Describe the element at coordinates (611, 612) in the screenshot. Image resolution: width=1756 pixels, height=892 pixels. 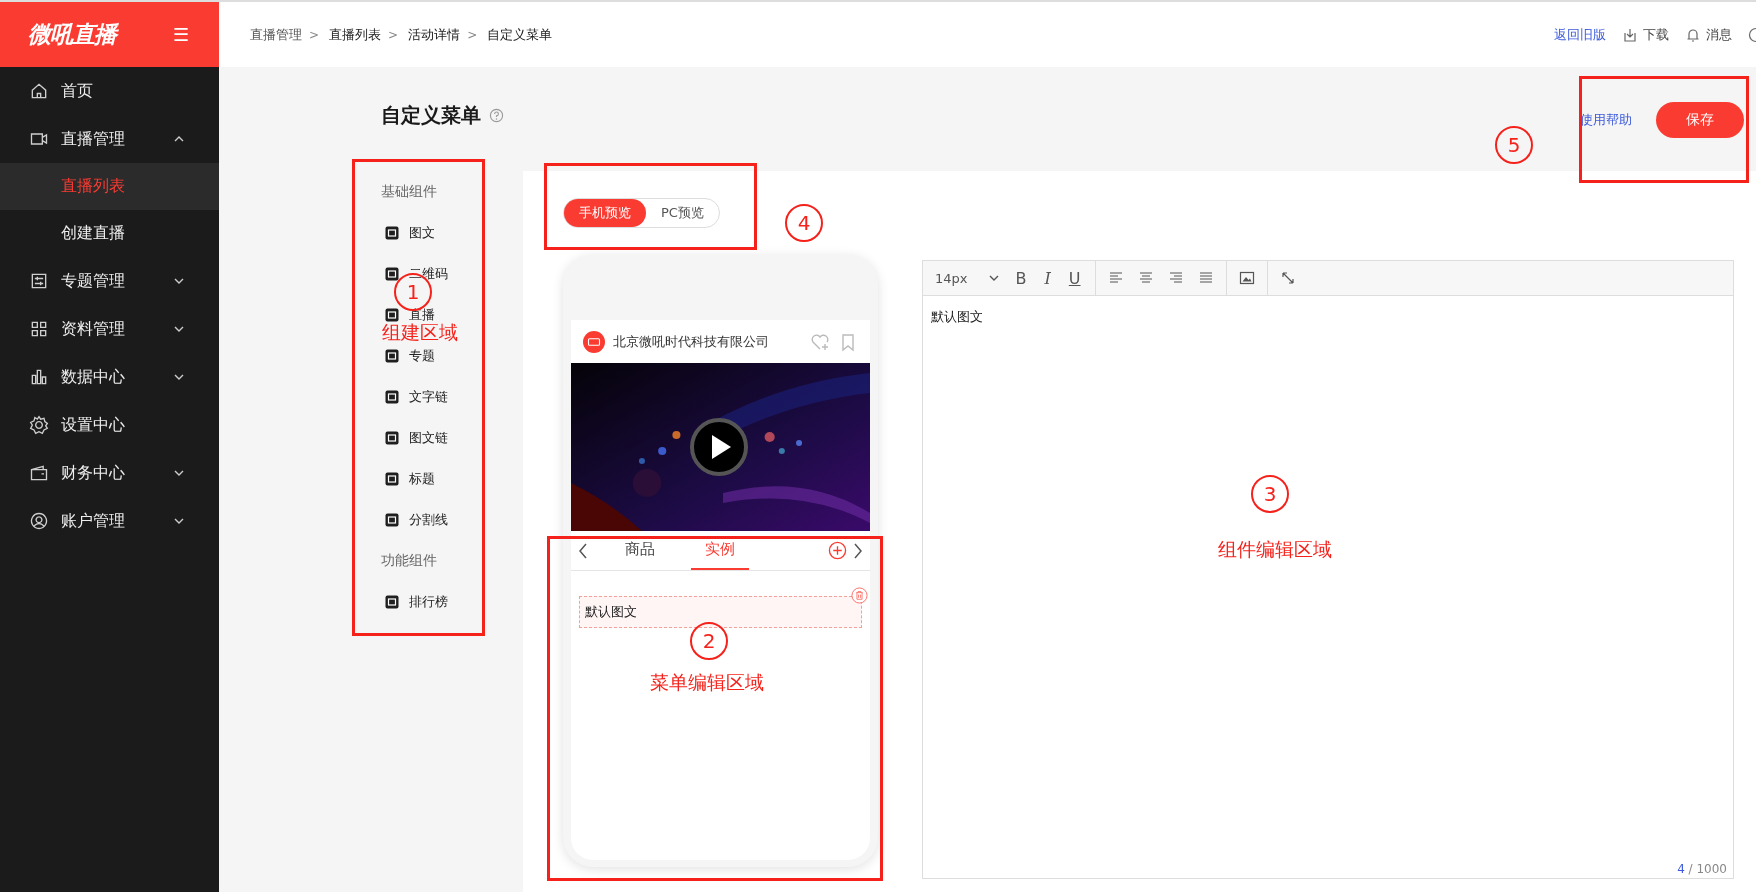
I see `block-text: 默认图文` at that location.